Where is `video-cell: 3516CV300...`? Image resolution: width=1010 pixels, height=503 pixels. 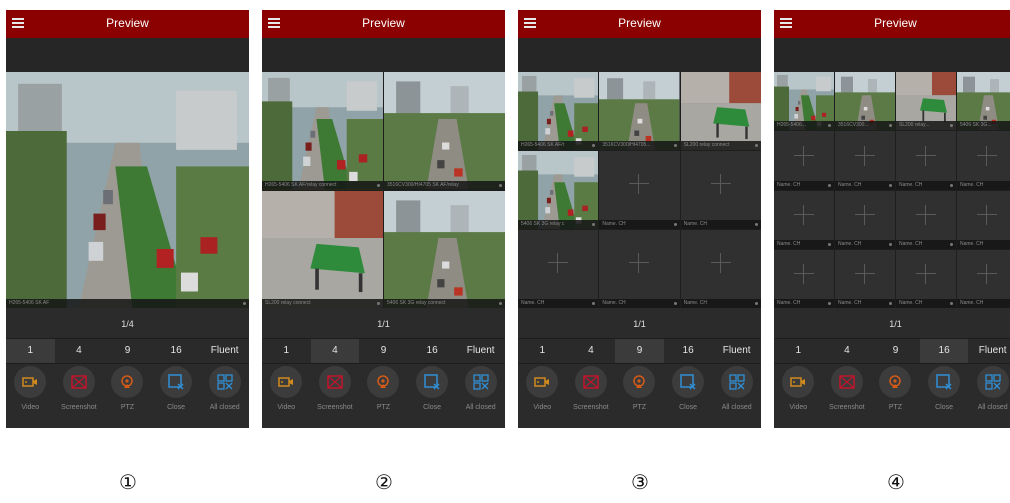
video-cell: 3516CV300... is located at coordinates (865, 101).